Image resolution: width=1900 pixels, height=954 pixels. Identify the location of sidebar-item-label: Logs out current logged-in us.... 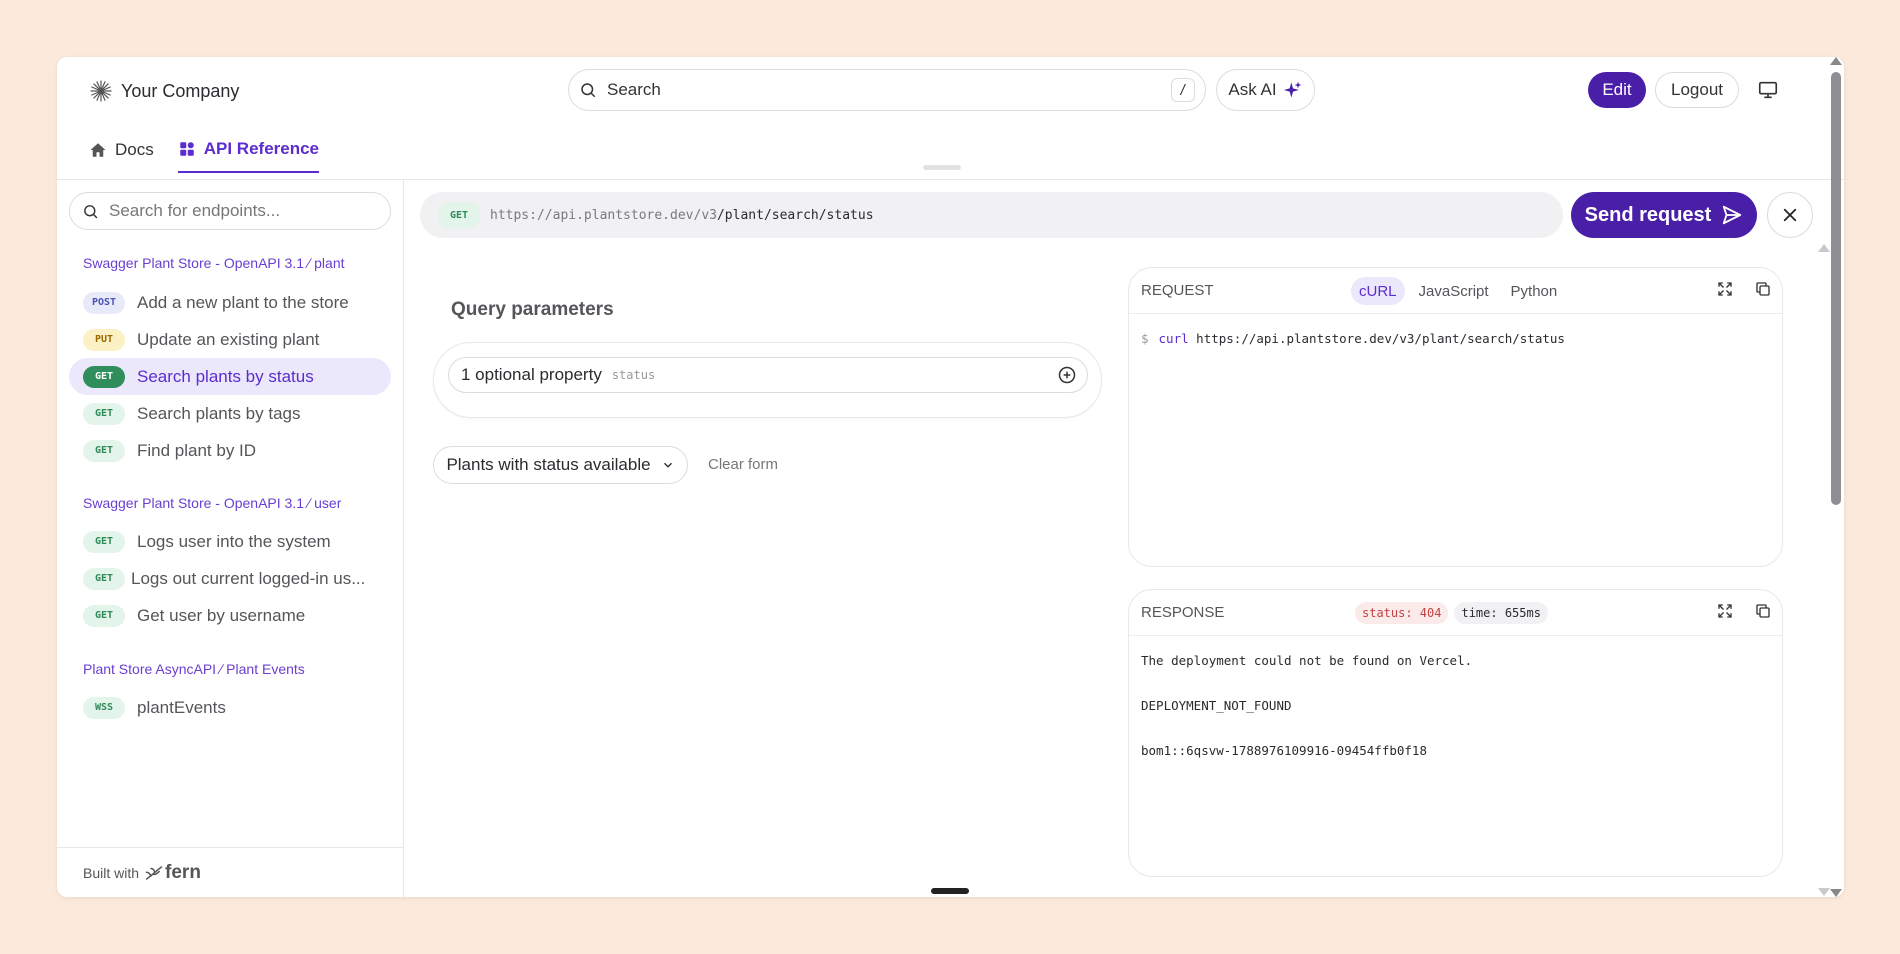
(248, 578).